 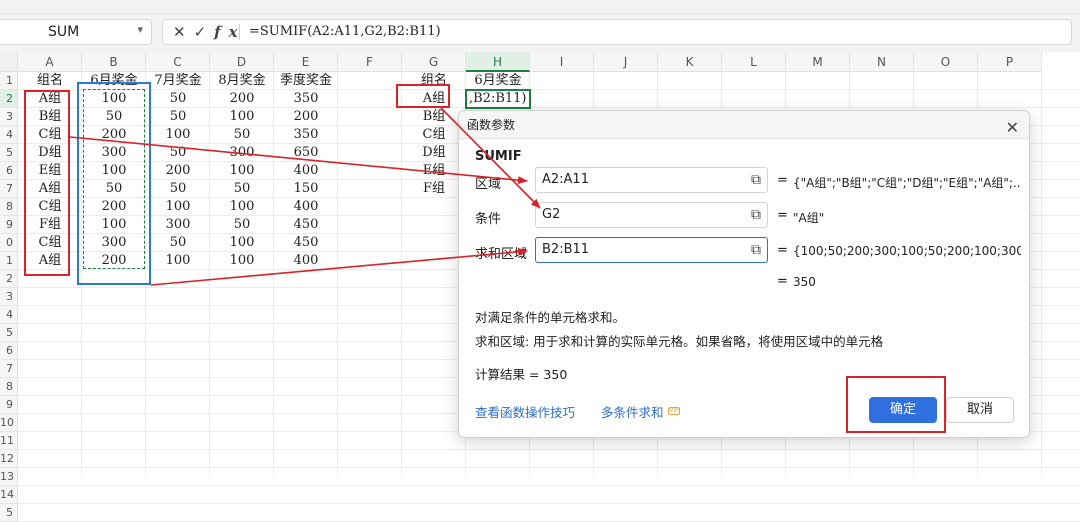 I want to click on column-header-b: B, so click(x=114, y=62).